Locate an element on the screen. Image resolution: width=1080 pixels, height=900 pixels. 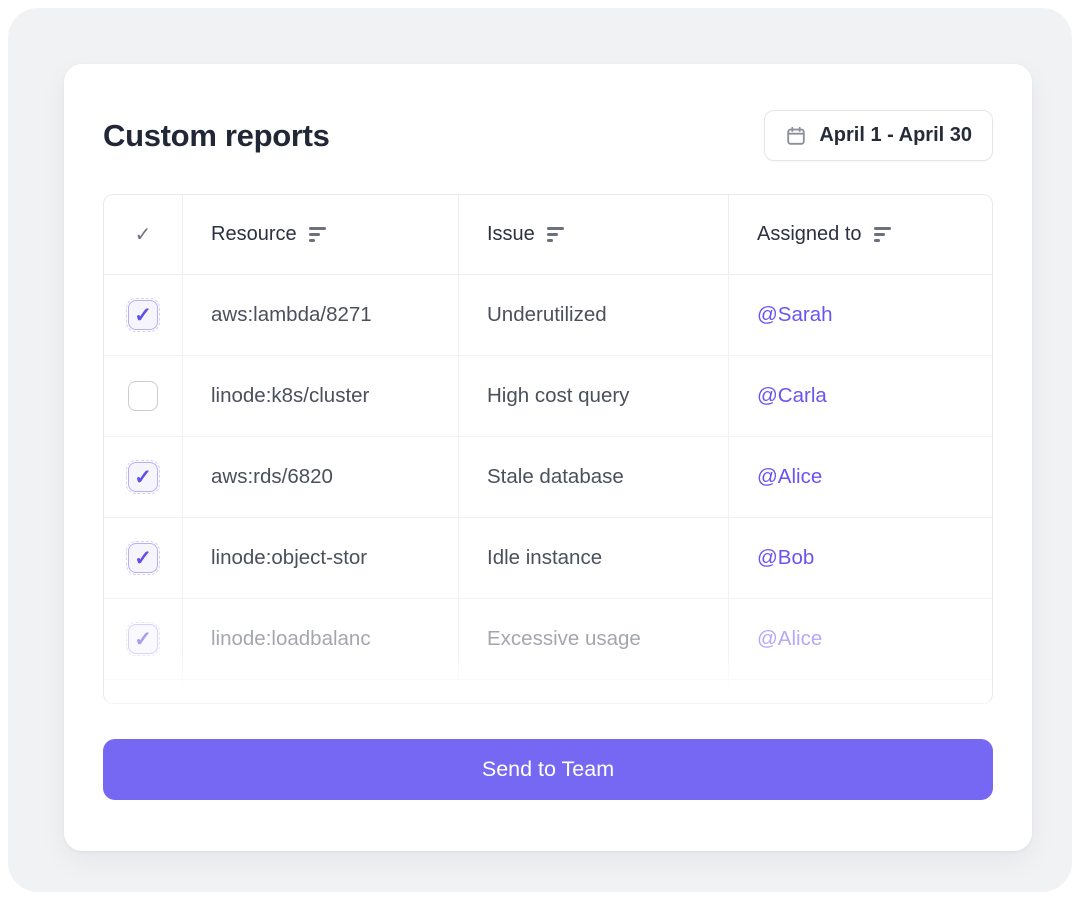
resource-cell: linode:k8s/cluster is located at coordinates (290, 395).